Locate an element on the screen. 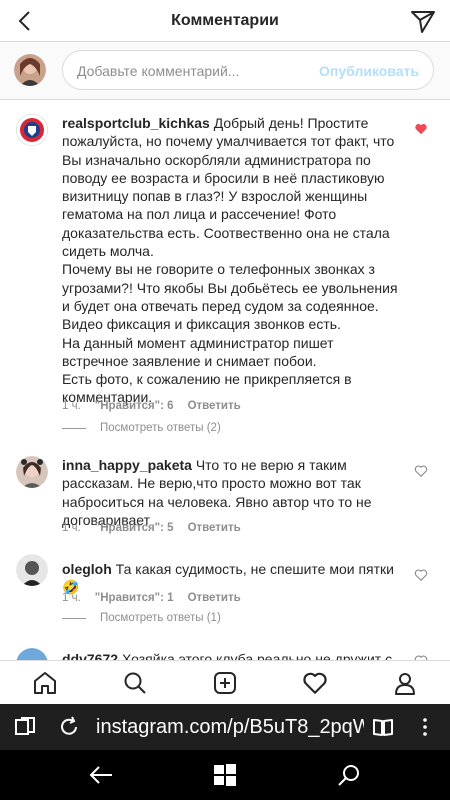 This screenshot has height=800, width=450. top-bar: Комментарии is located at coordinates (225, 21).